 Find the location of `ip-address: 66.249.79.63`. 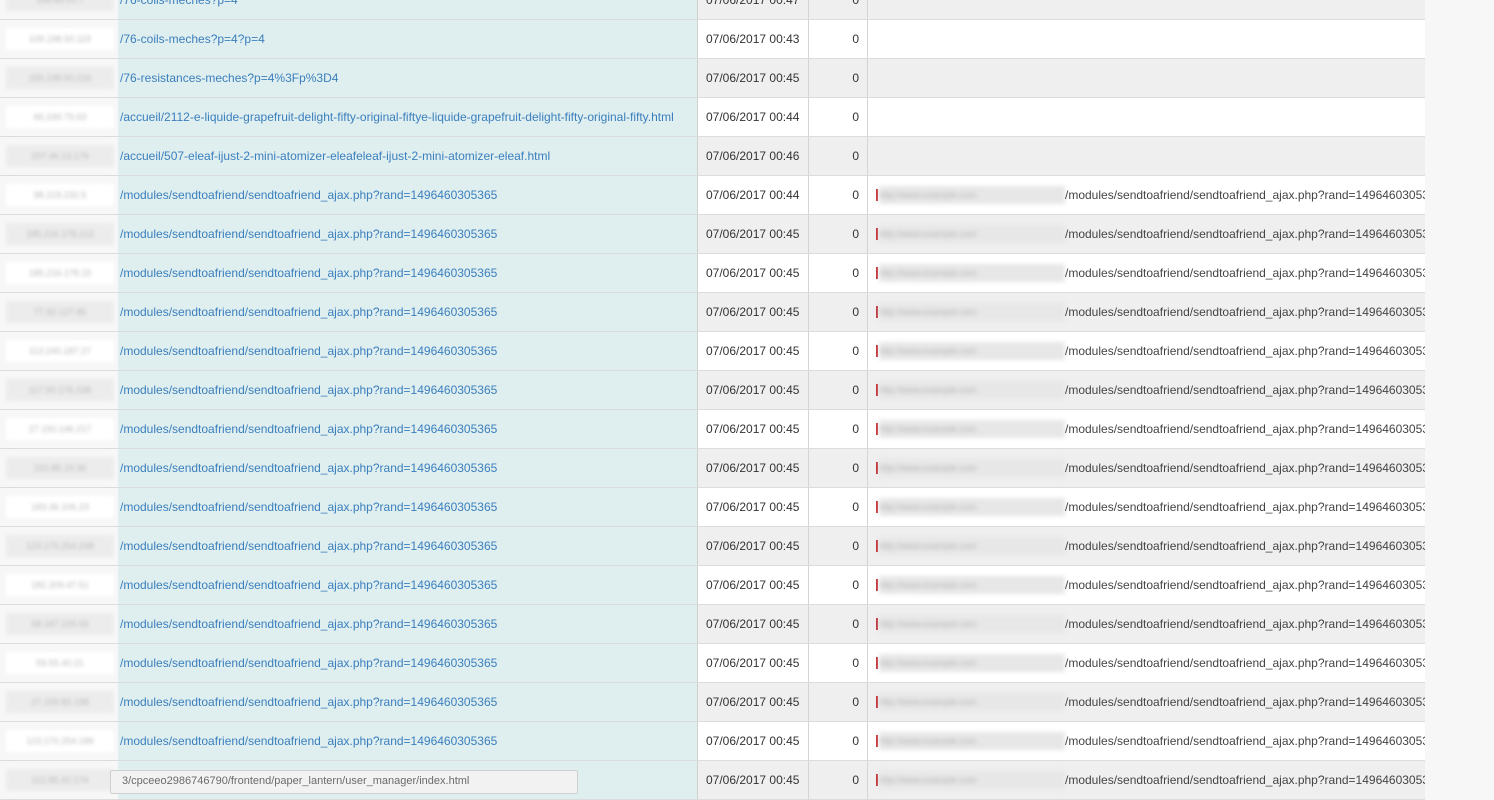

ip-address: 66.249.79.63 is located at coordinates (60, 117).